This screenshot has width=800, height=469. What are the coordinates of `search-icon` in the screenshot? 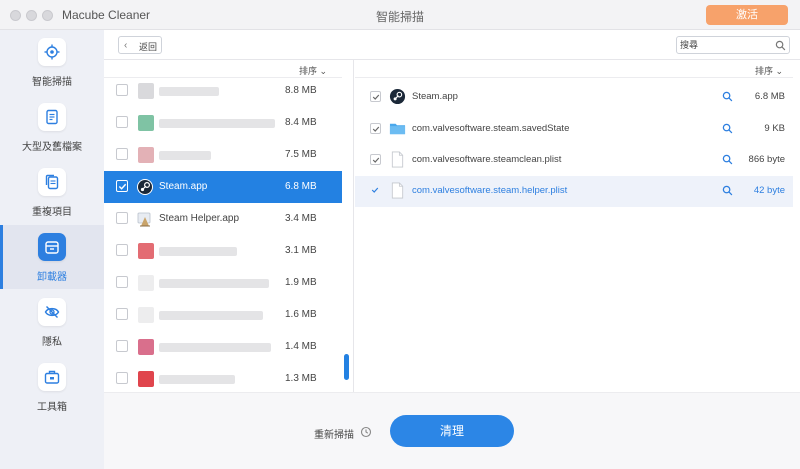 It's located at (780, 45).